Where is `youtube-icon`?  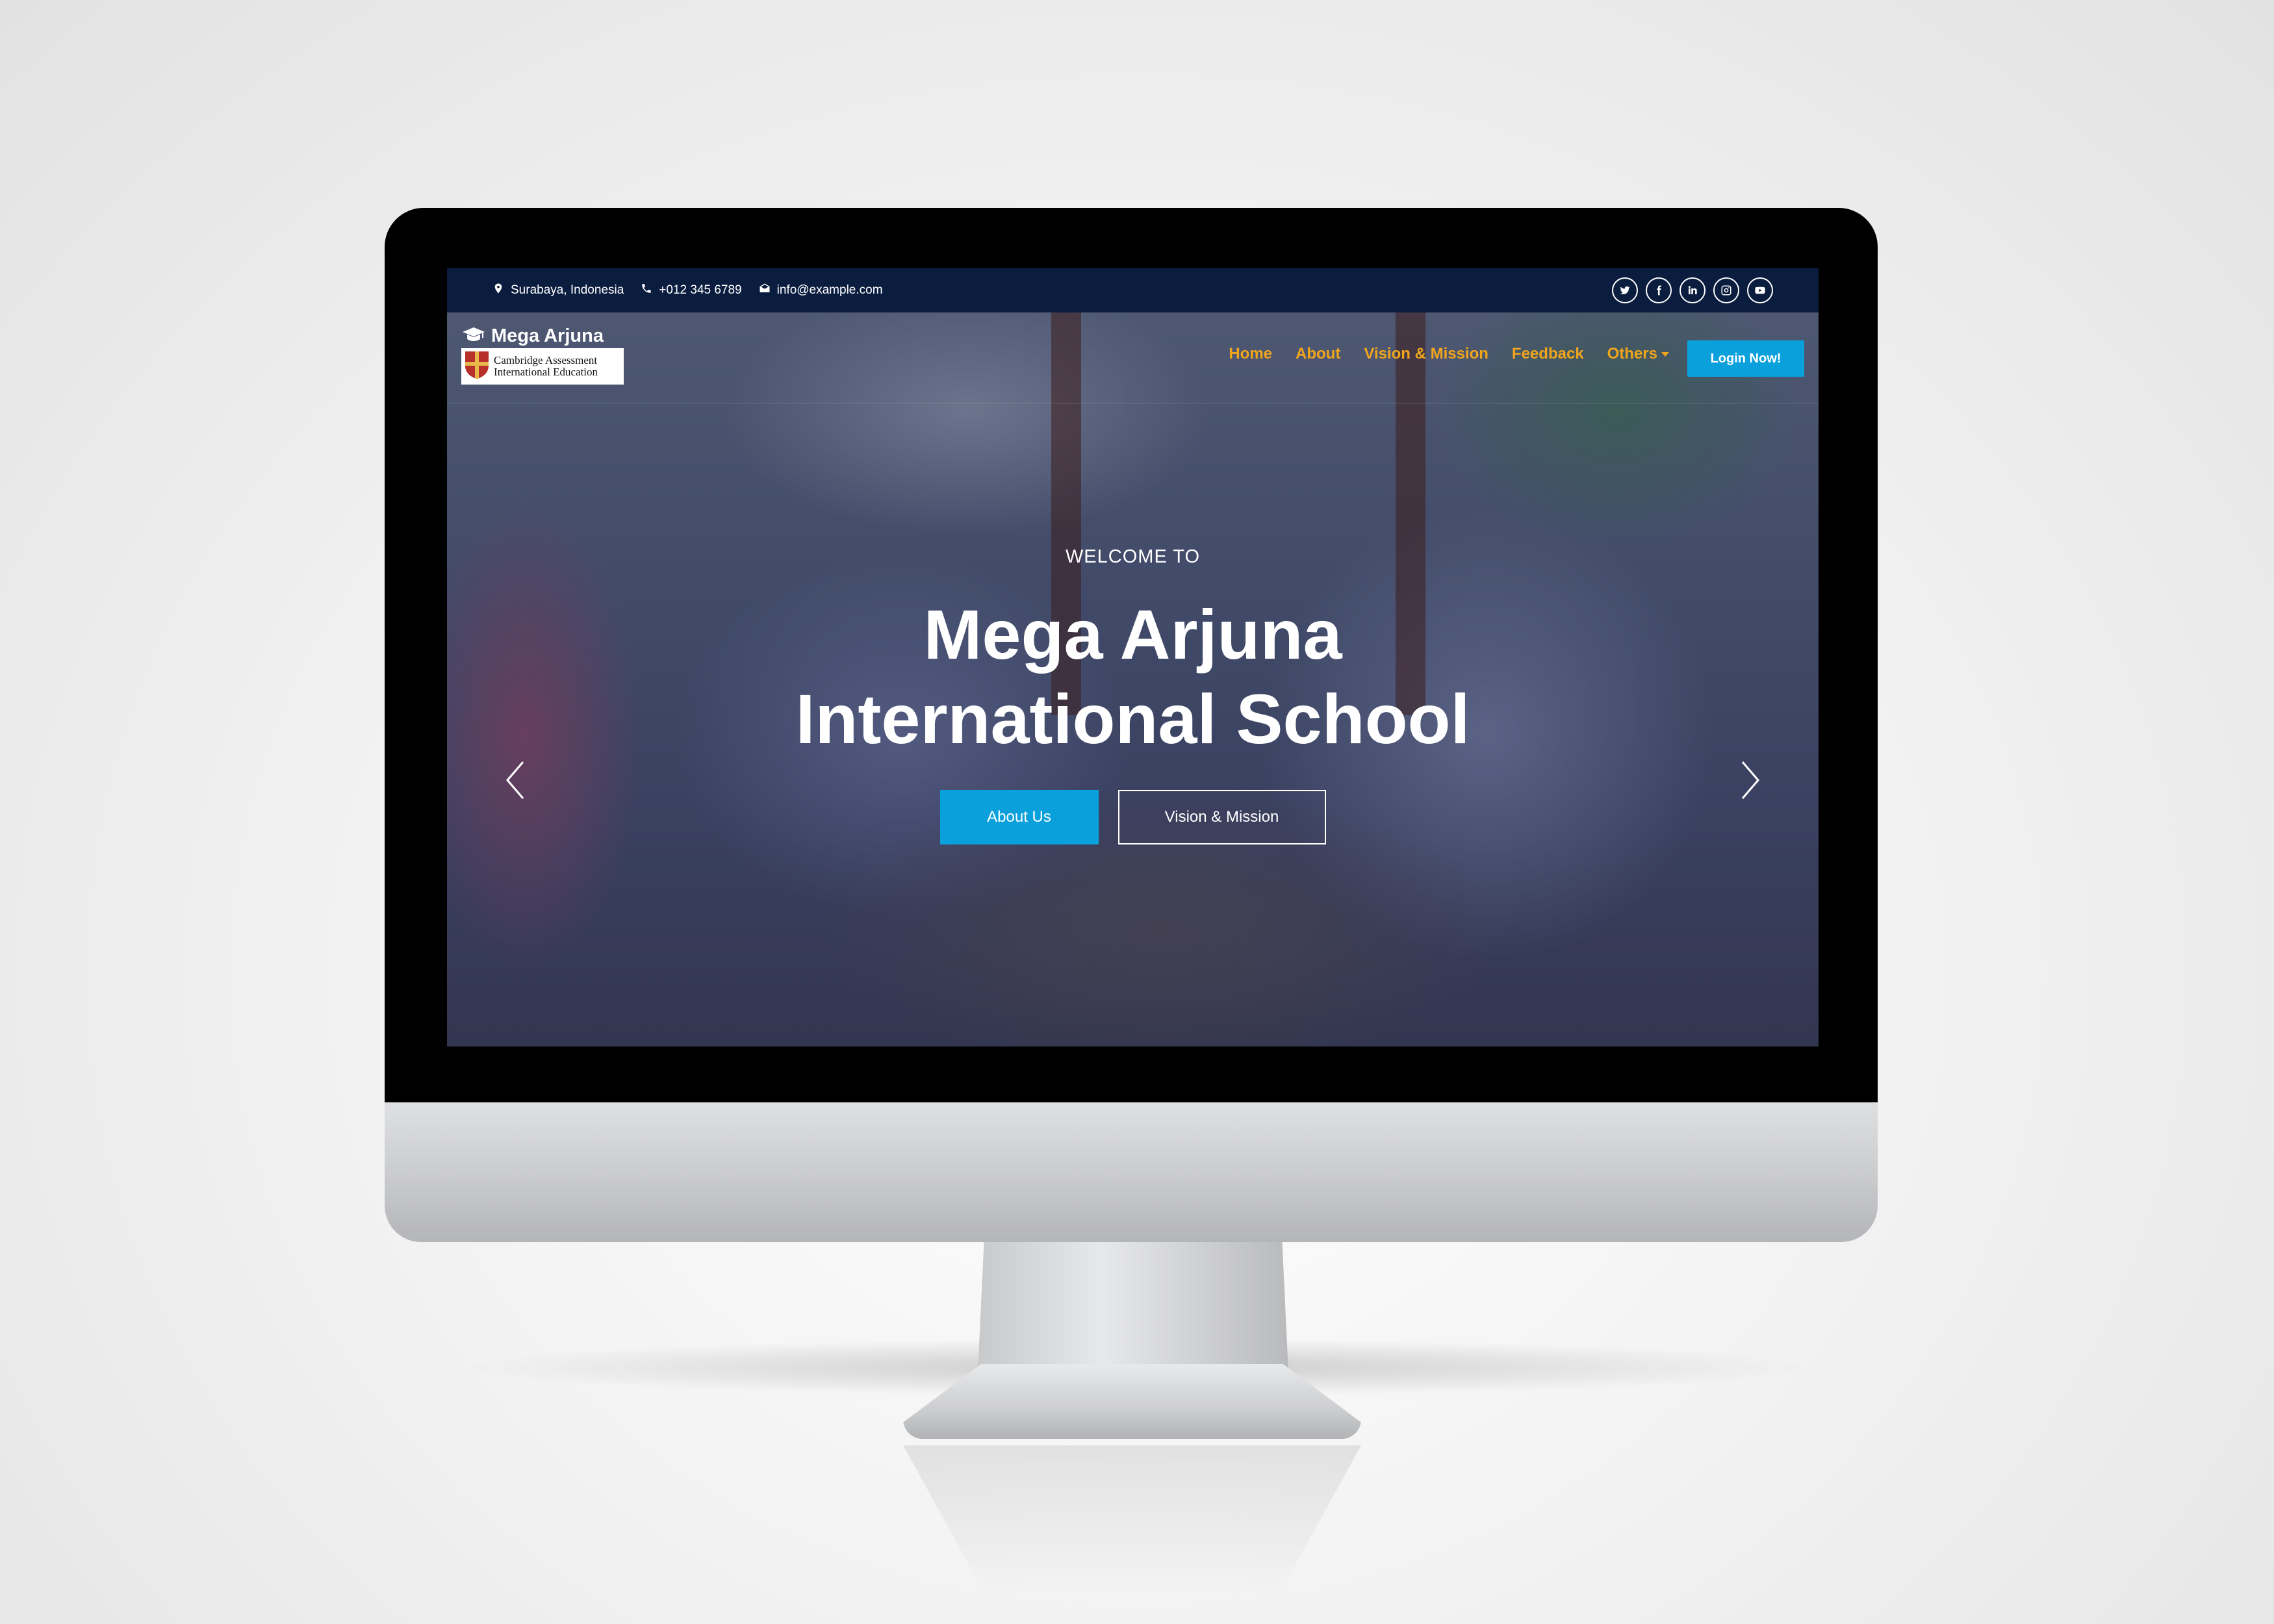 youtube-icon is located at coordinates (1760, 290).